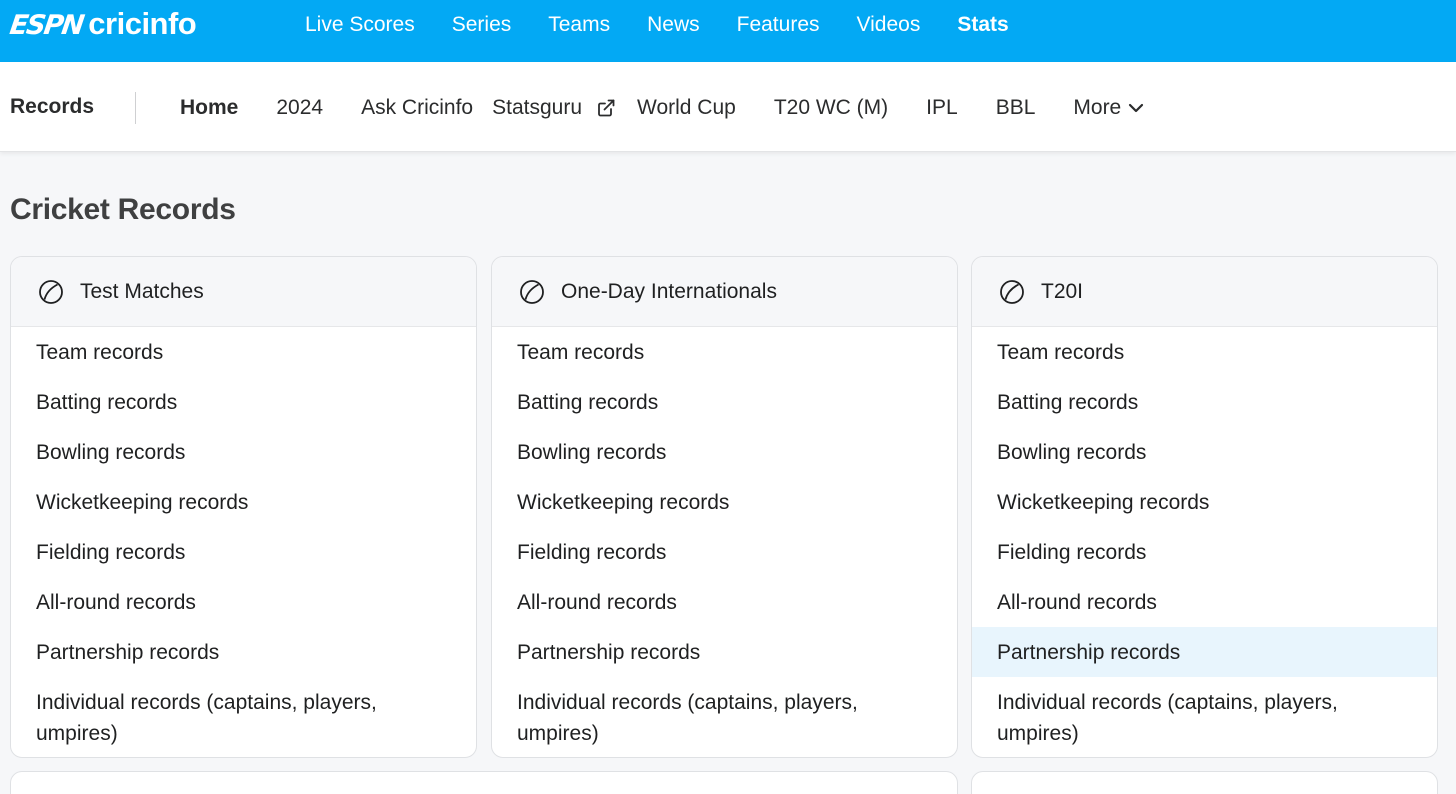 This screenshot has width=1456, height=794. Describe the element at coordinates (606, 108) in the screenshot. I see `external-link-icon` at that location.